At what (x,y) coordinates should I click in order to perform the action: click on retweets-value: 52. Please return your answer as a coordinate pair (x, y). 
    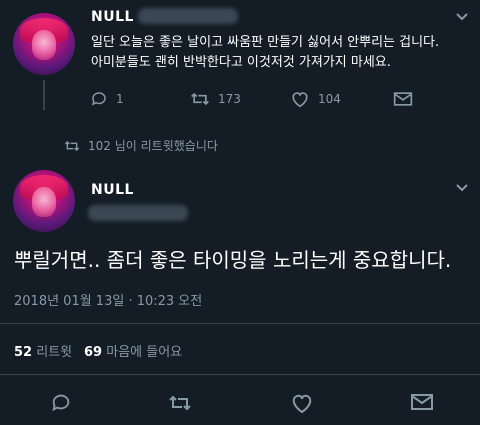
    Looking at the image, I should click on (23, 352).